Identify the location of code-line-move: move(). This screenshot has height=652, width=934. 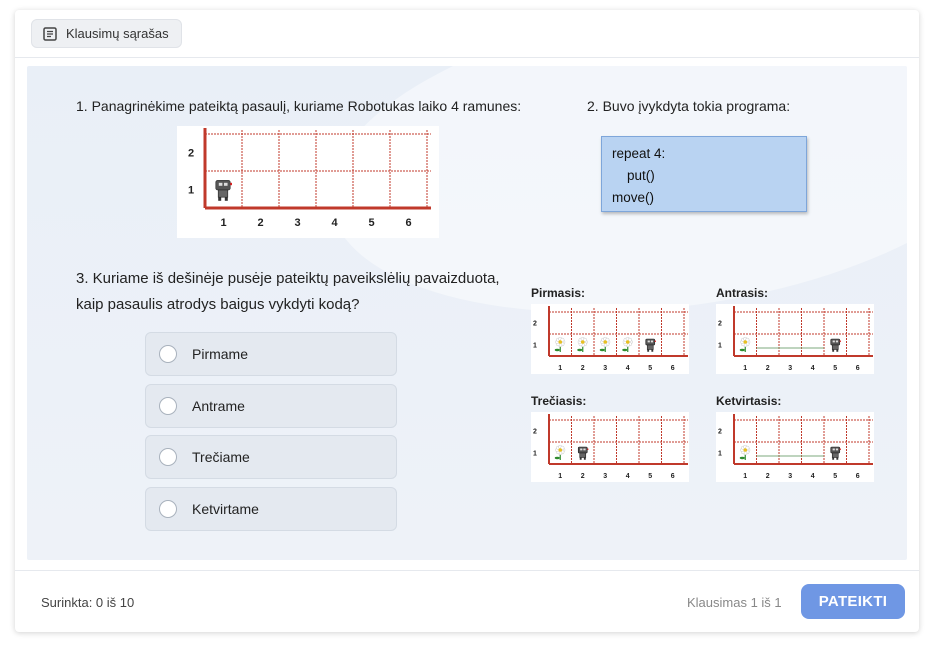
(633, 197).